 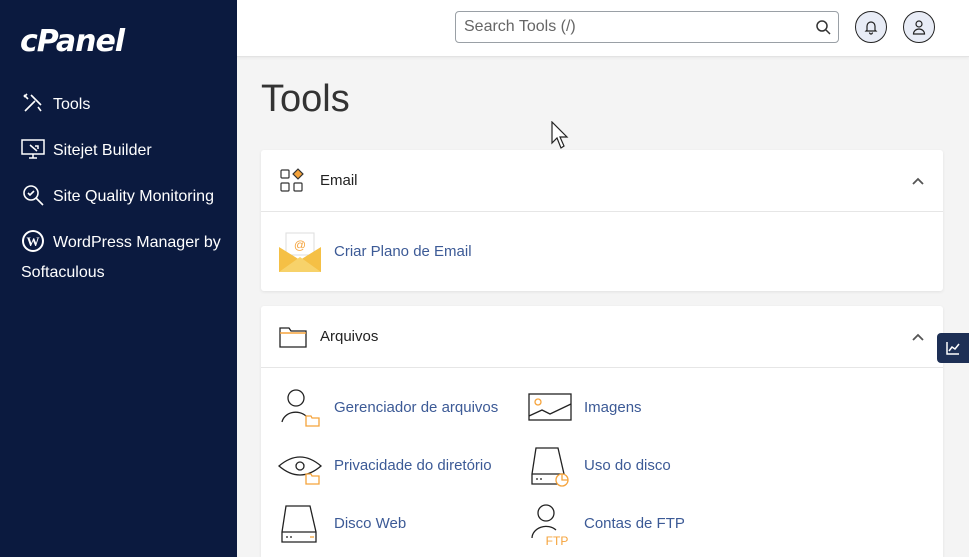 I want to click on svg-text: W, so click(x=33, y=241).